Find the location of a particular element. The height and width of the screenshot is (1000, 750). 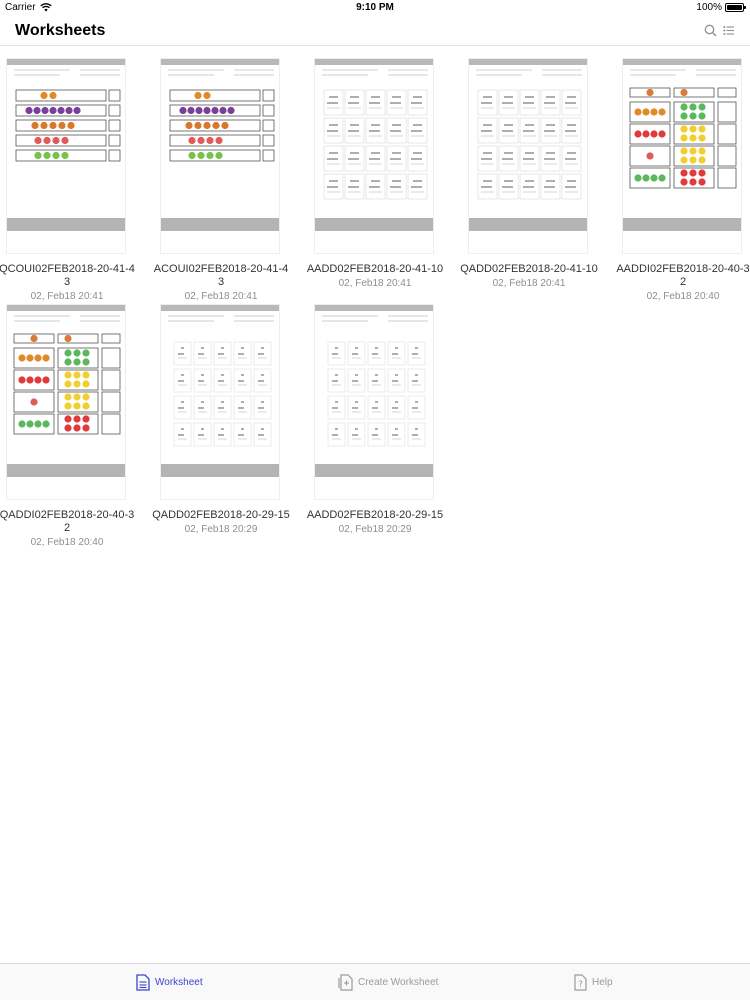

document-icon is located at coordinates (143, 982).